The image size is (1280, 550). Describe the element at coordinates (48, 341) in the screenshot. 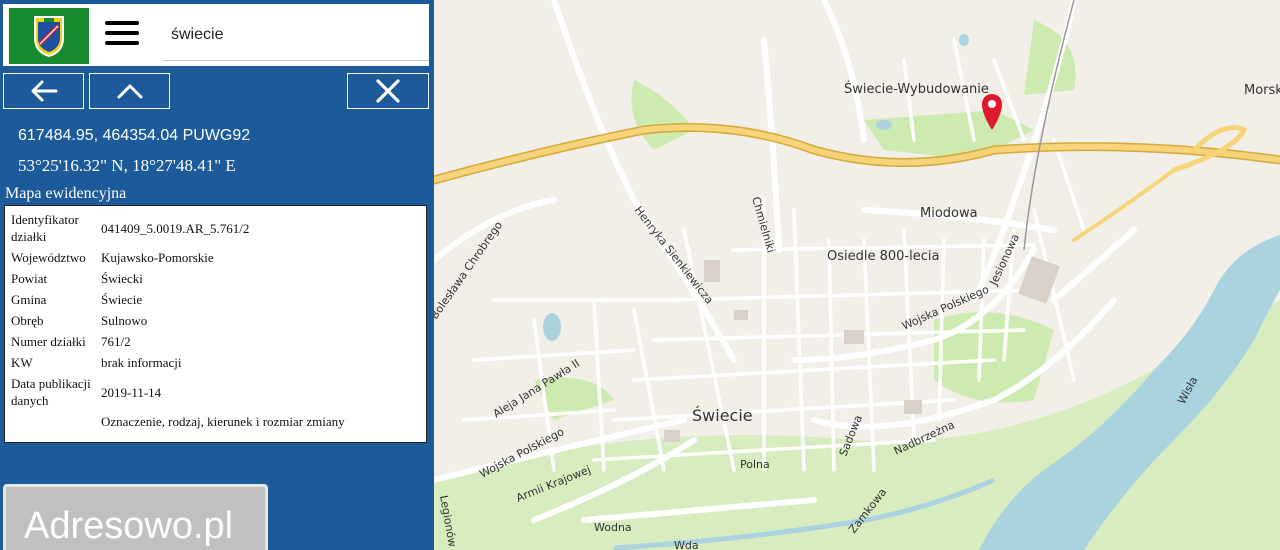

I see `parcel-row-key: Numer działki` at that location.